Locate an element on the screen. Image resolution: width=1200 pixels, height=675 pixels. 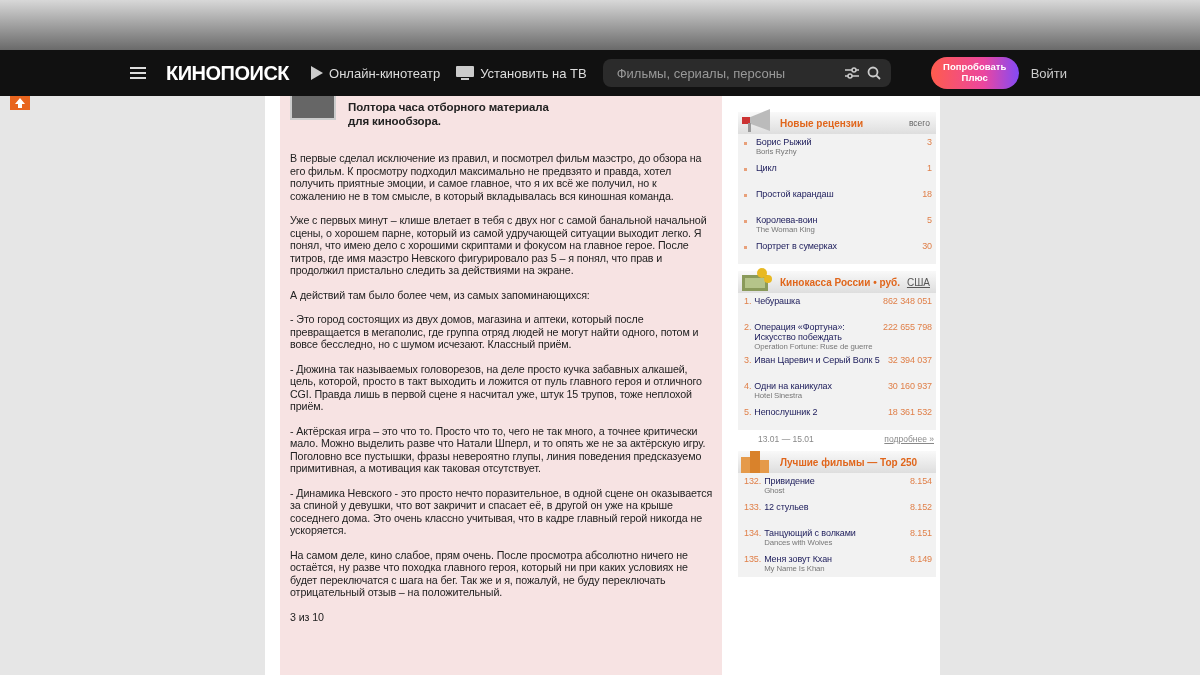
rank-number: 3. is located at coordinates (748, 361).